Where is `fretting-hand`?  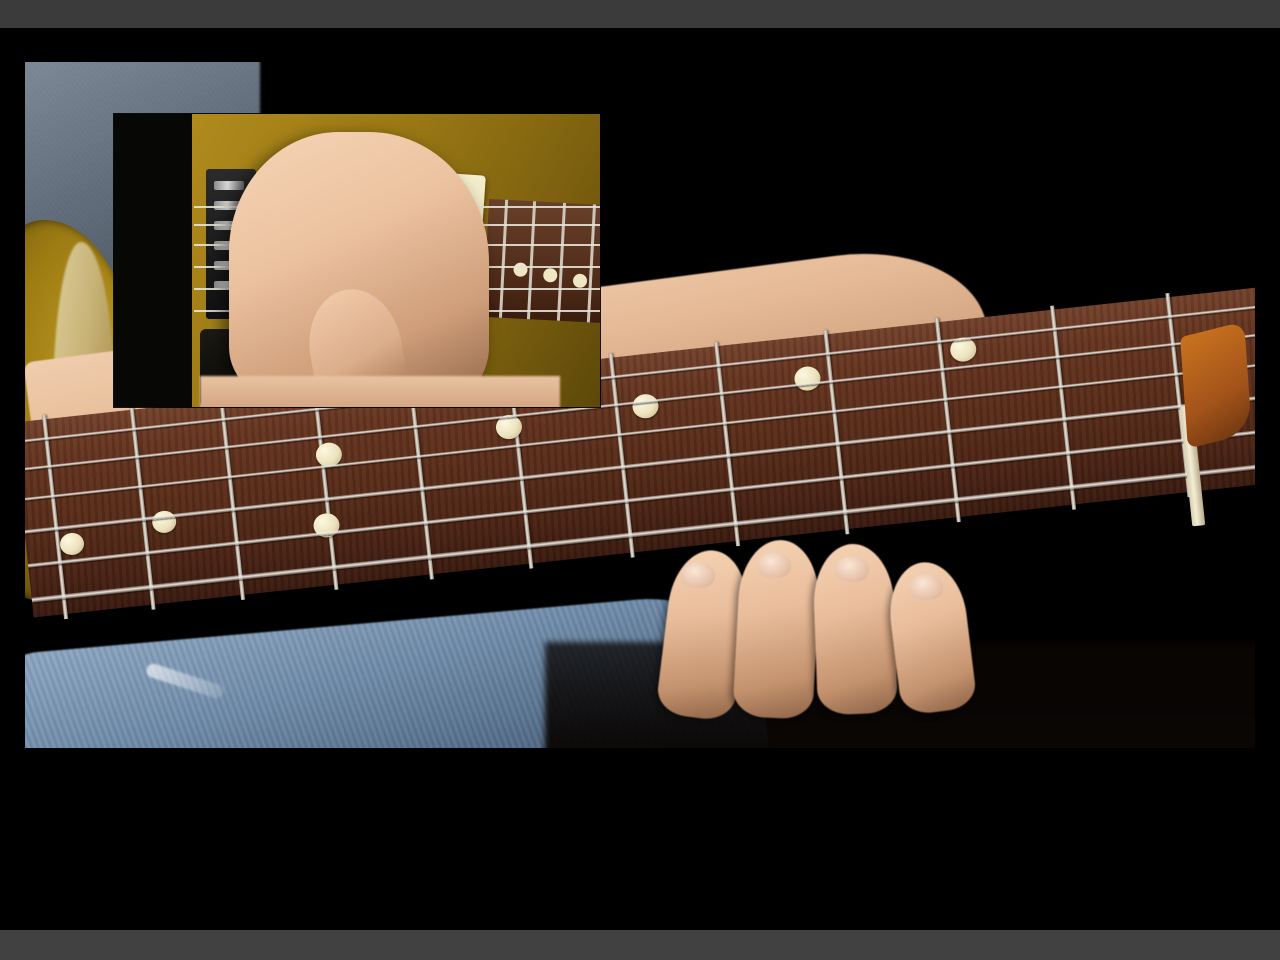 fretting-hand is located at coordinates (870, 643).